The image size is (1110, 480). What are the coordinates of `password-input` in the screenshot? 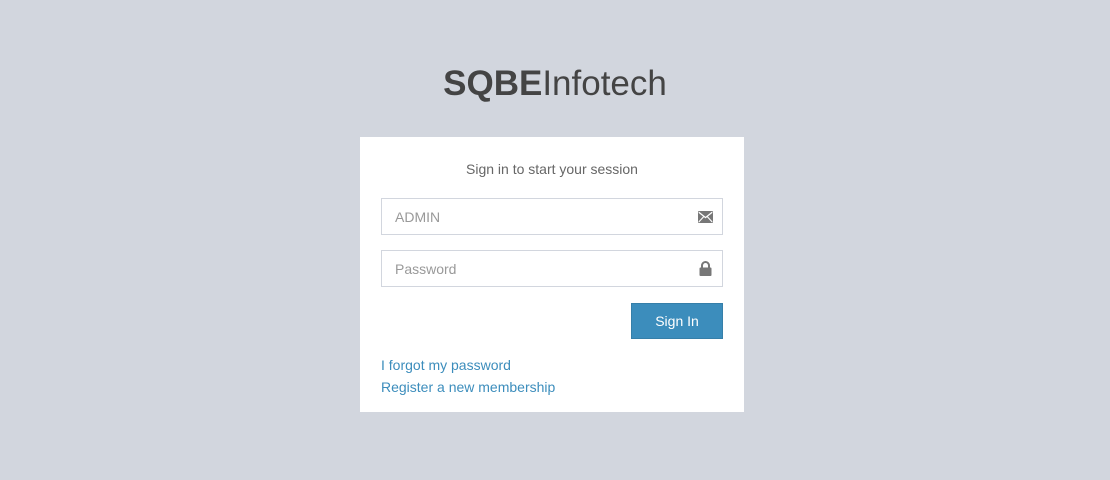 It's located at (552, 268).